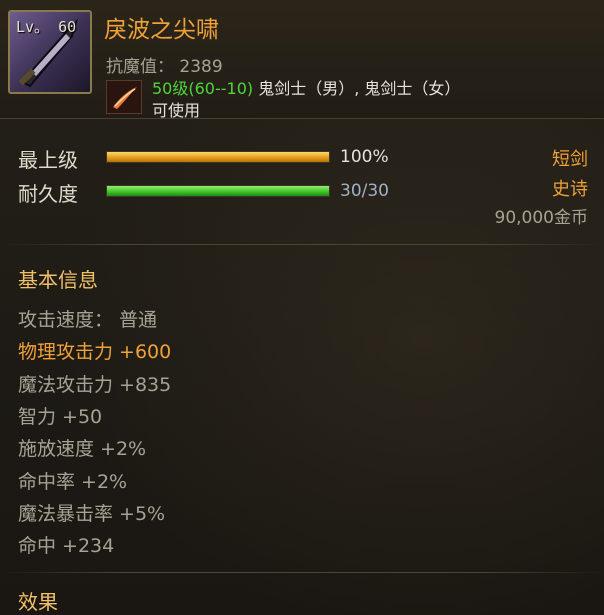  What do you see at coordinates (124, 97) in the screenshot?
I see `feather-job-icon` at bounding box center [124, 97].